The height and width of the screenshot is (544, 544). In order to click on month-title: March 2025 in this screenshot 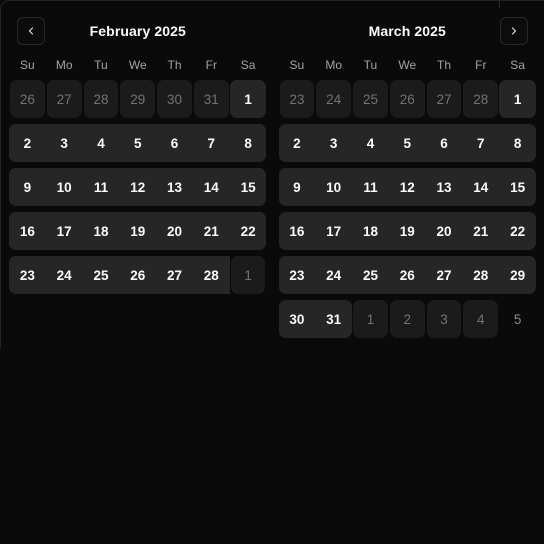, I will do `click(407, 31)`.